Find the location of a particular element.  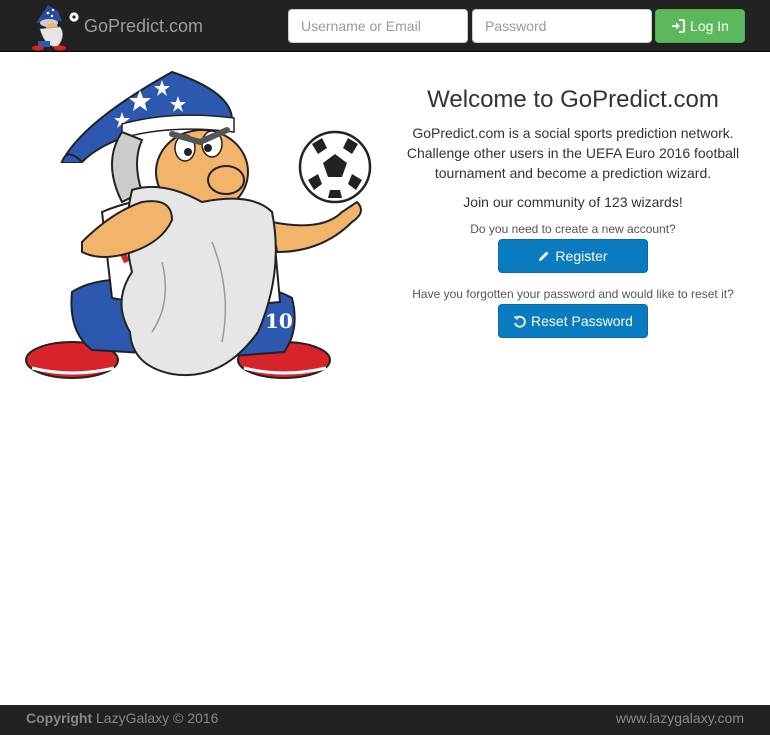

community-count: Join our community of 123 wizards! is located at coordinates (573, 202).